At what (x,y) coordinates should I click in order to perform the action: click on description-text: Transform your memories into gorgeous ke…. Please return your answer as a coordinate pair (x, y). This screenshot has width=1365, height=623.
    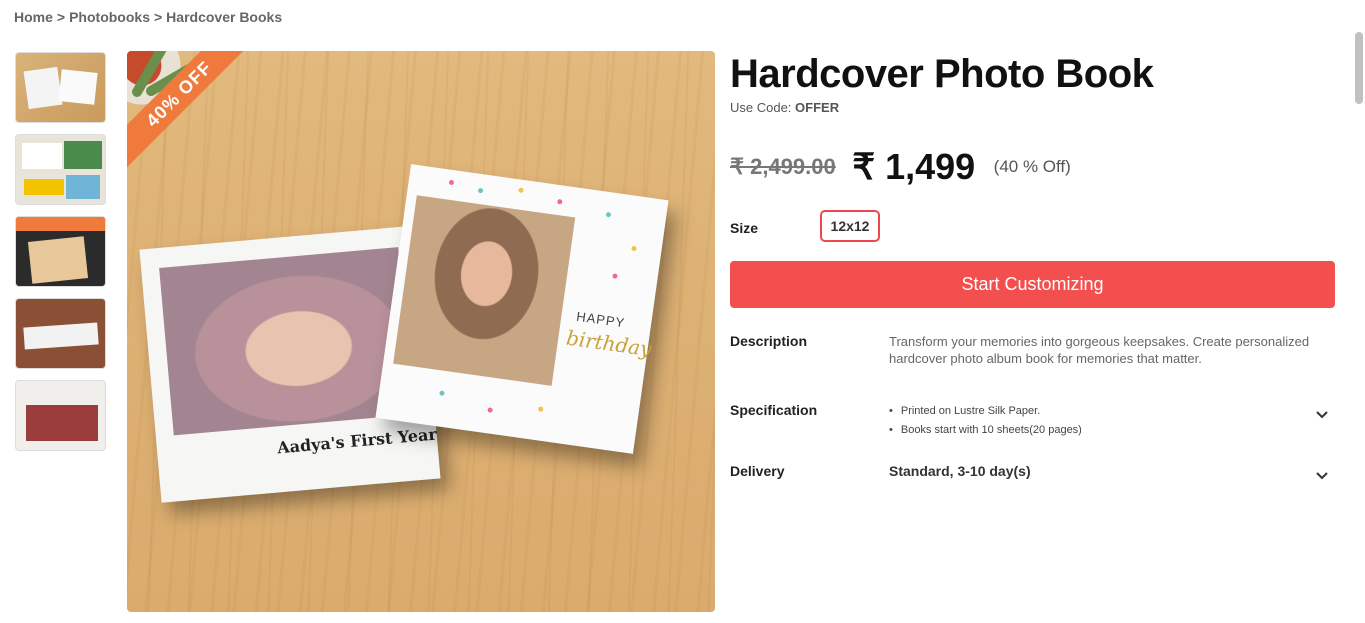
    Looking at the image, I should click on (1099, 350).